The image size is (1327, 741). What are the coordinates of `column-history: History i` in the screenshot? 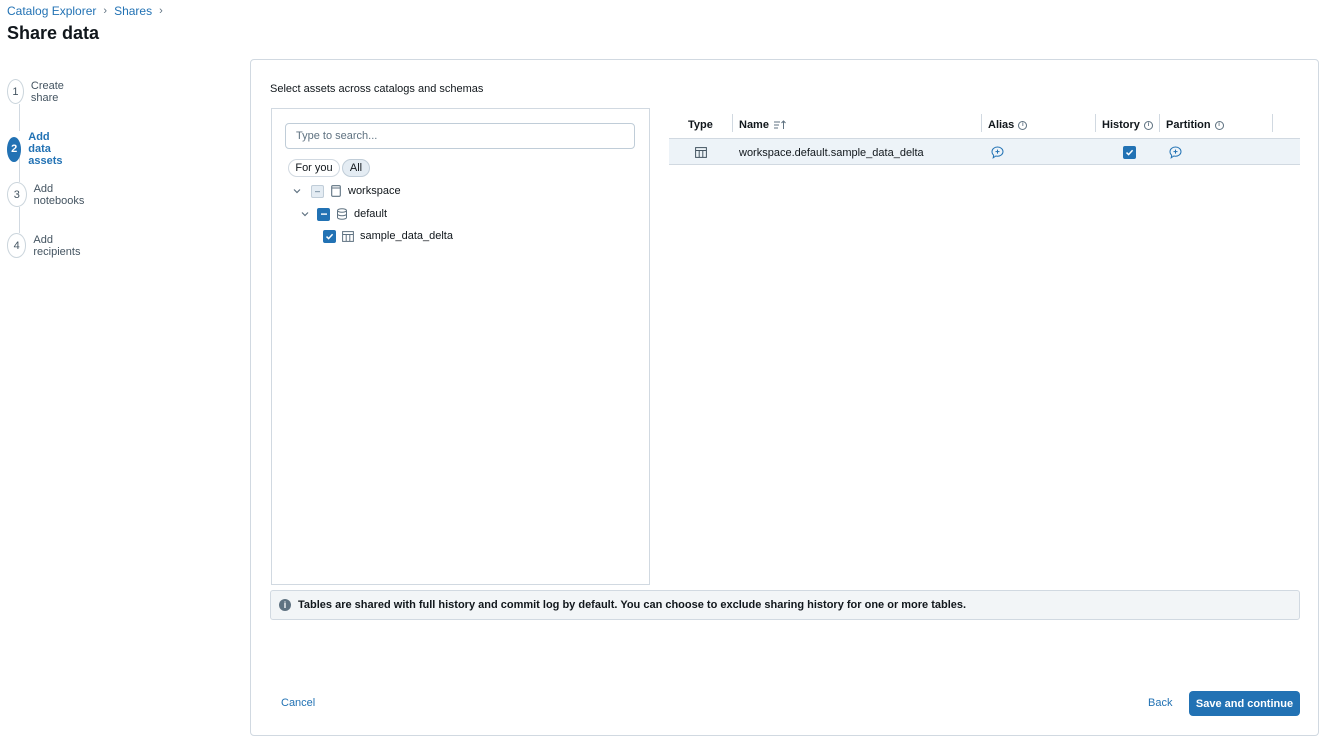 It's located at (1127, 125).